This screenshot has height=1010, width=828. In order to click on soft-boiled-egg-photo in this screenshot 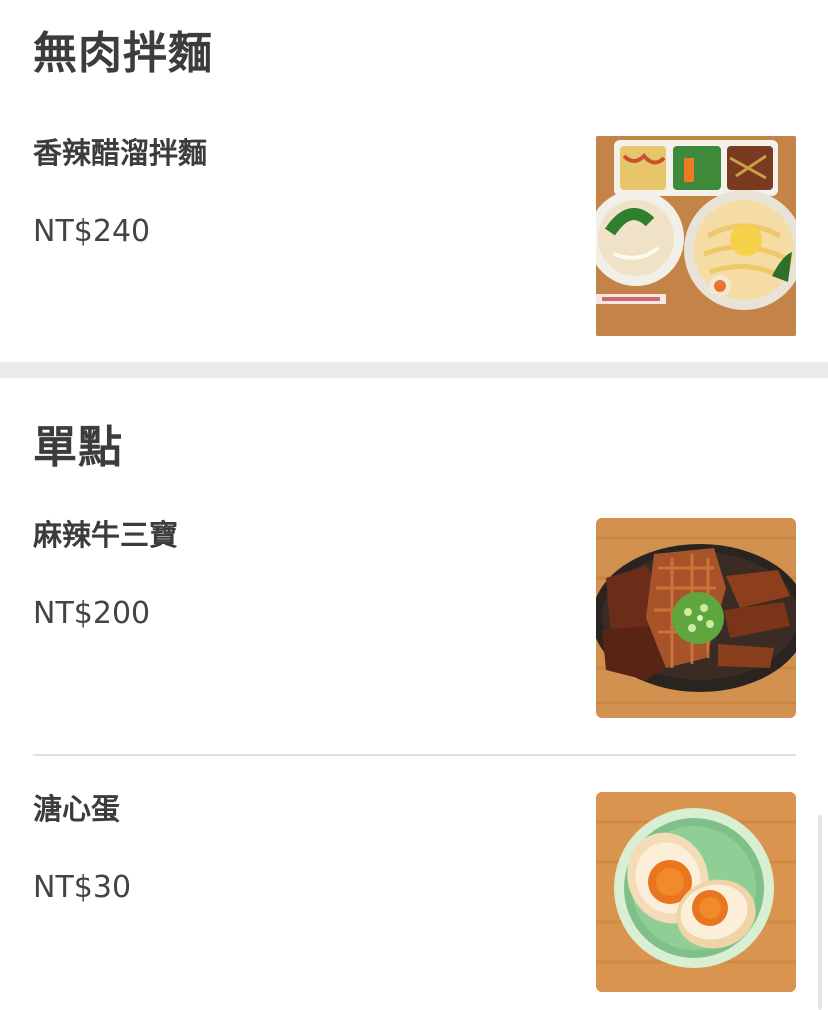, I will do `click(696, 892)`.